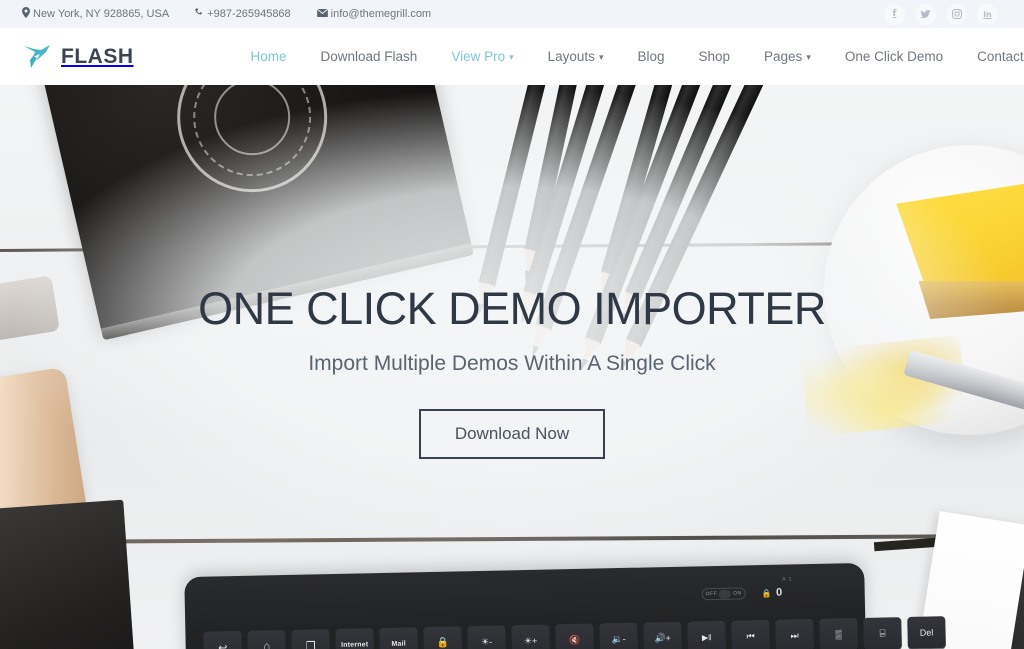  I want to click on volume-down-key: 🔉-, so click(618, 635).